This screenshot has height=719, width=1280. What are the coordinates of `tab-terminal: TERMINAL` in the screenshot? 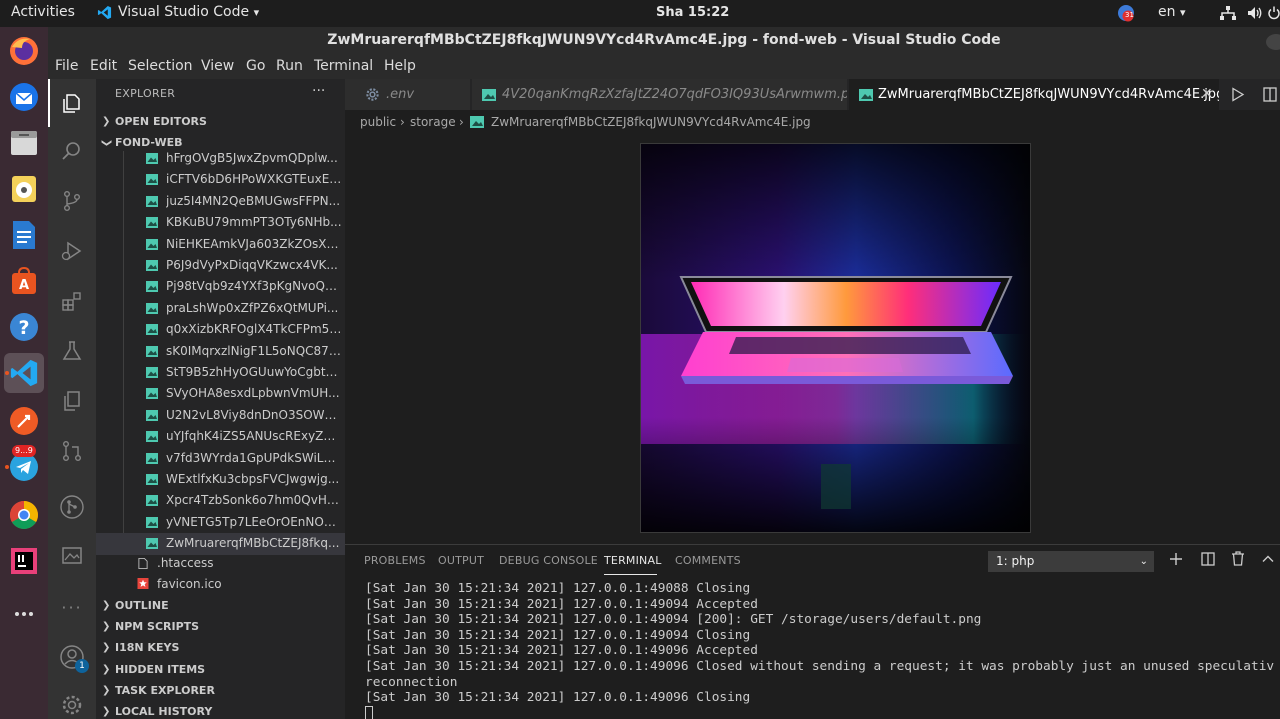 It's located at (633, 560).